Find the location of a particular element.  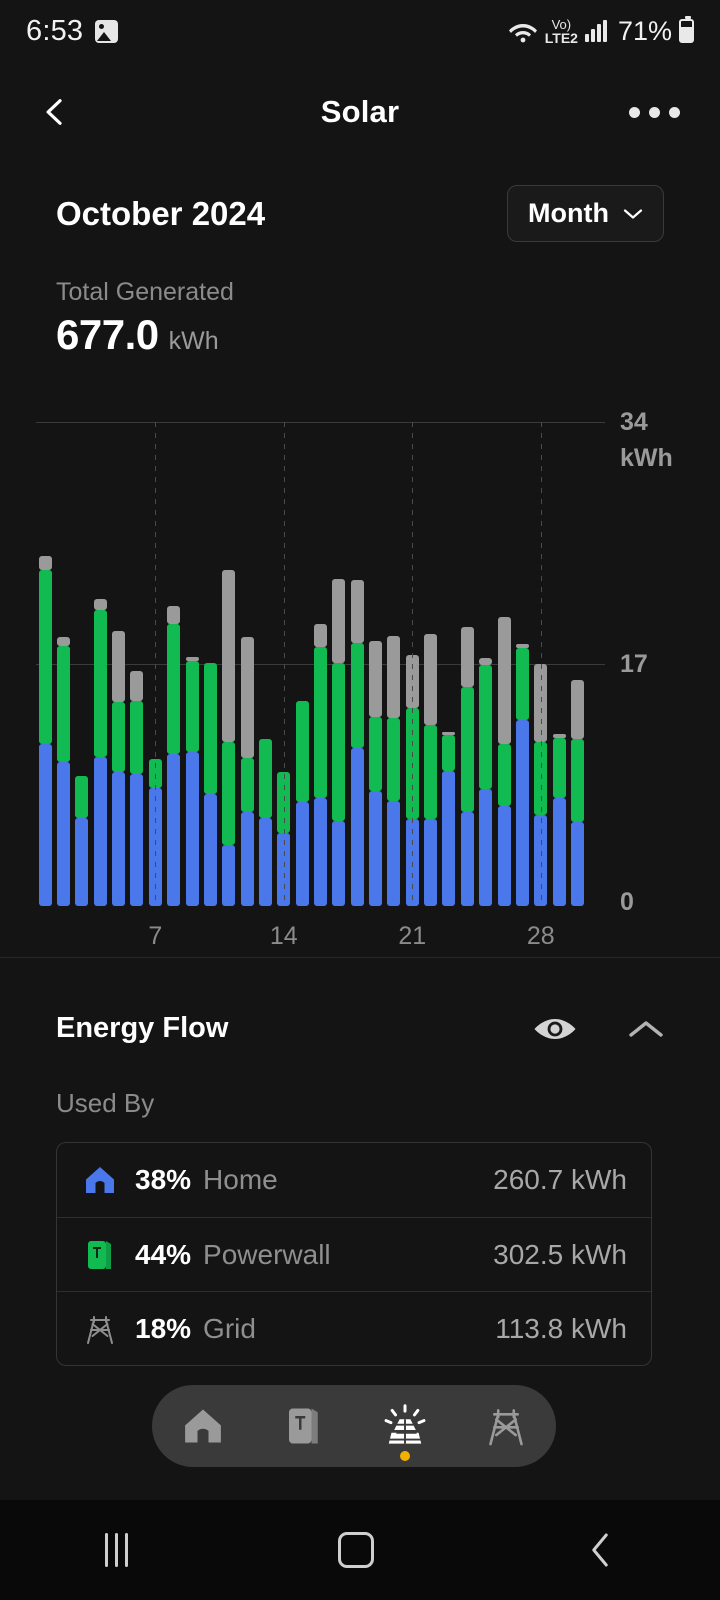

chart-x-tick: 28 is located at coordinates (540, 936).